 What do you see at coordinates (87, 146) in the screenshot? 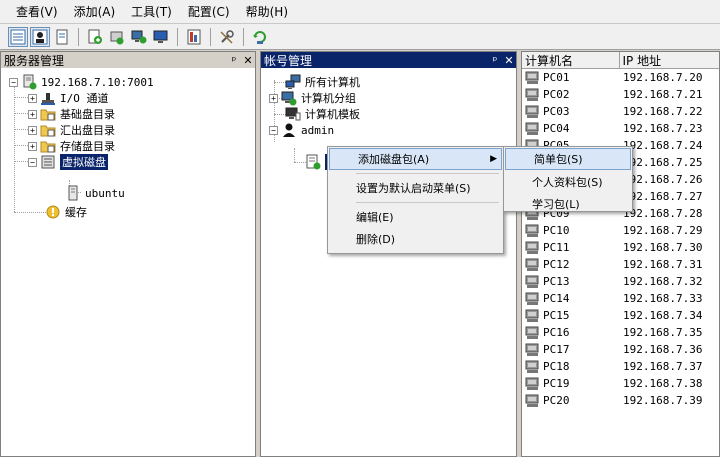
I see `tree-label: 存储盘目录` at bounding box center [87, 146].